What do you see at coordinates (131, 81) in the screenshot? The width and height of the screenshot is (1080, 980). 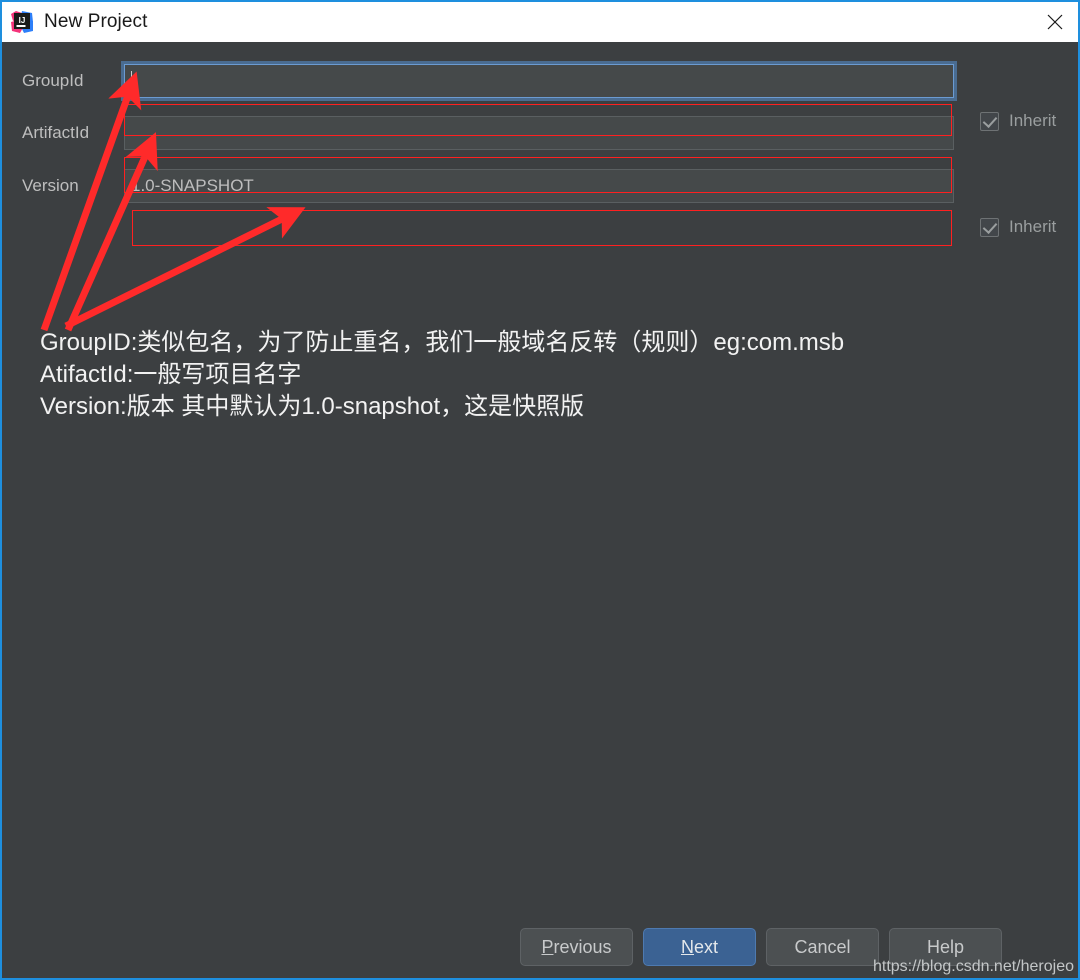 I see `text-caret` at bounding box center [131, 81].